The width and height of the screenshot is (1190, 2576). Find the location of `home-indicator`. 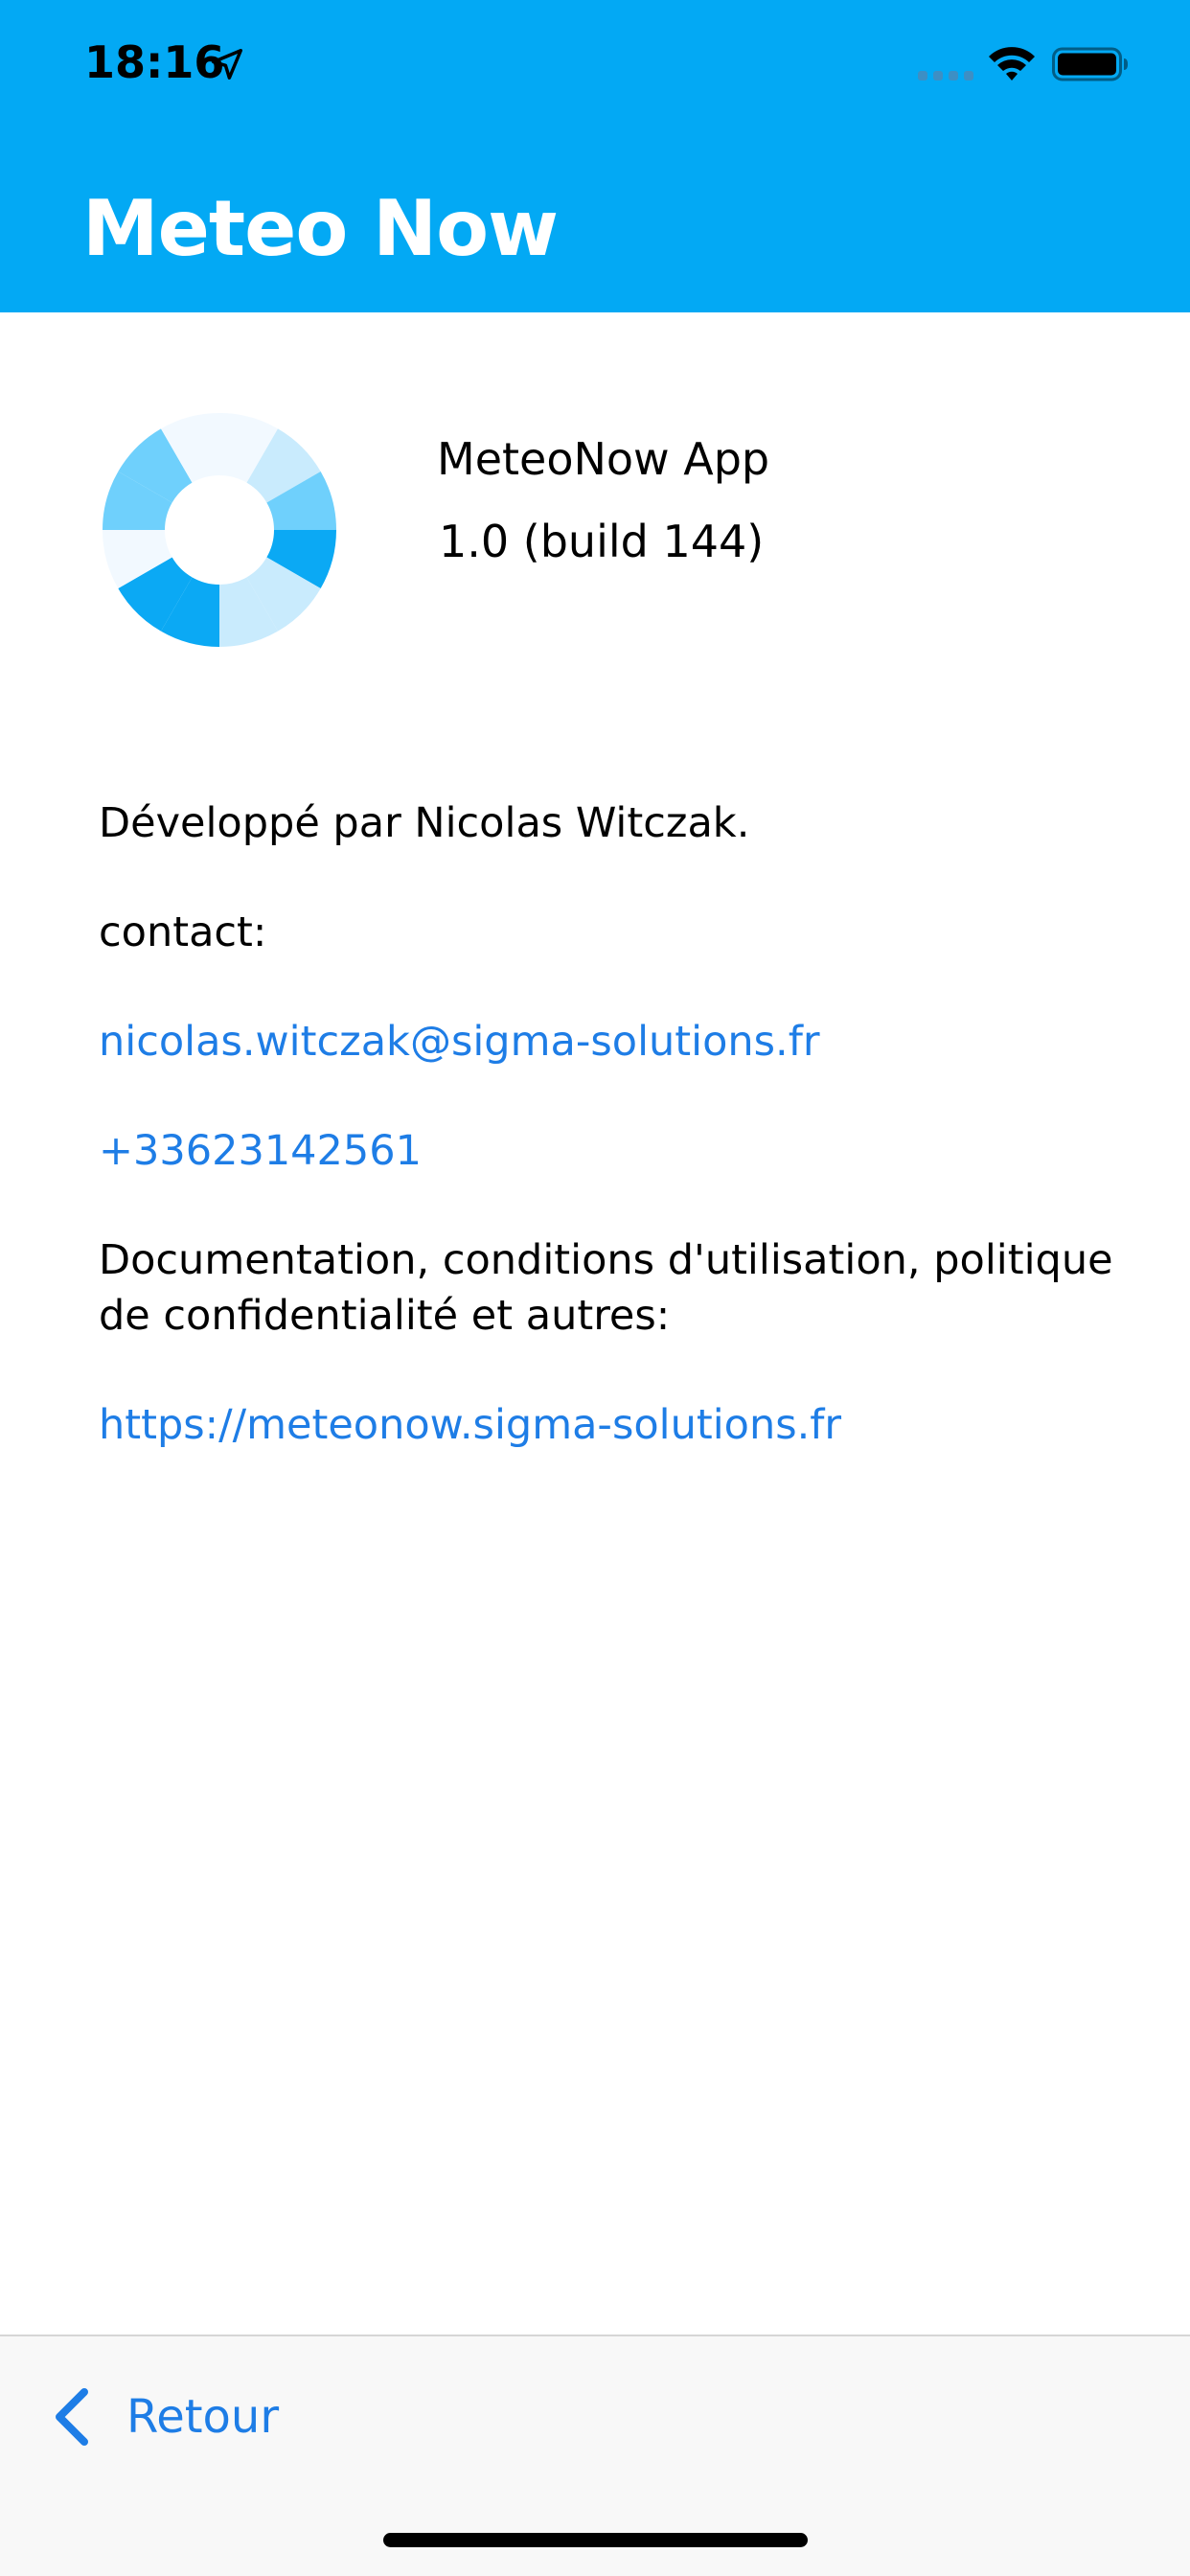

home-indicator is located at coordinates (595, 2540).